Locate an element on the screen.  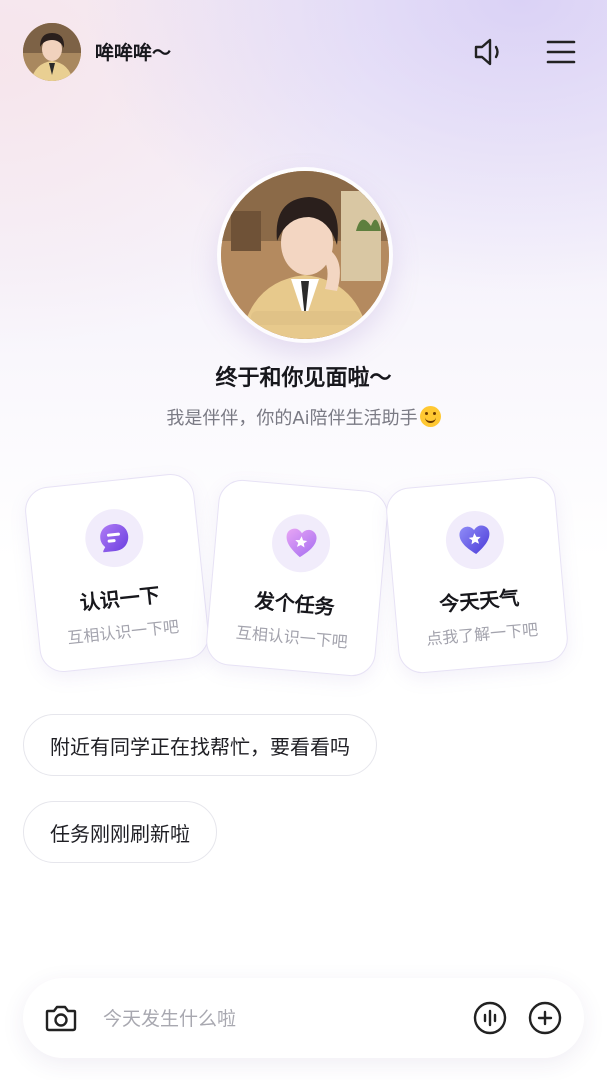
speaker-icon is located at coordinates (486, 52).